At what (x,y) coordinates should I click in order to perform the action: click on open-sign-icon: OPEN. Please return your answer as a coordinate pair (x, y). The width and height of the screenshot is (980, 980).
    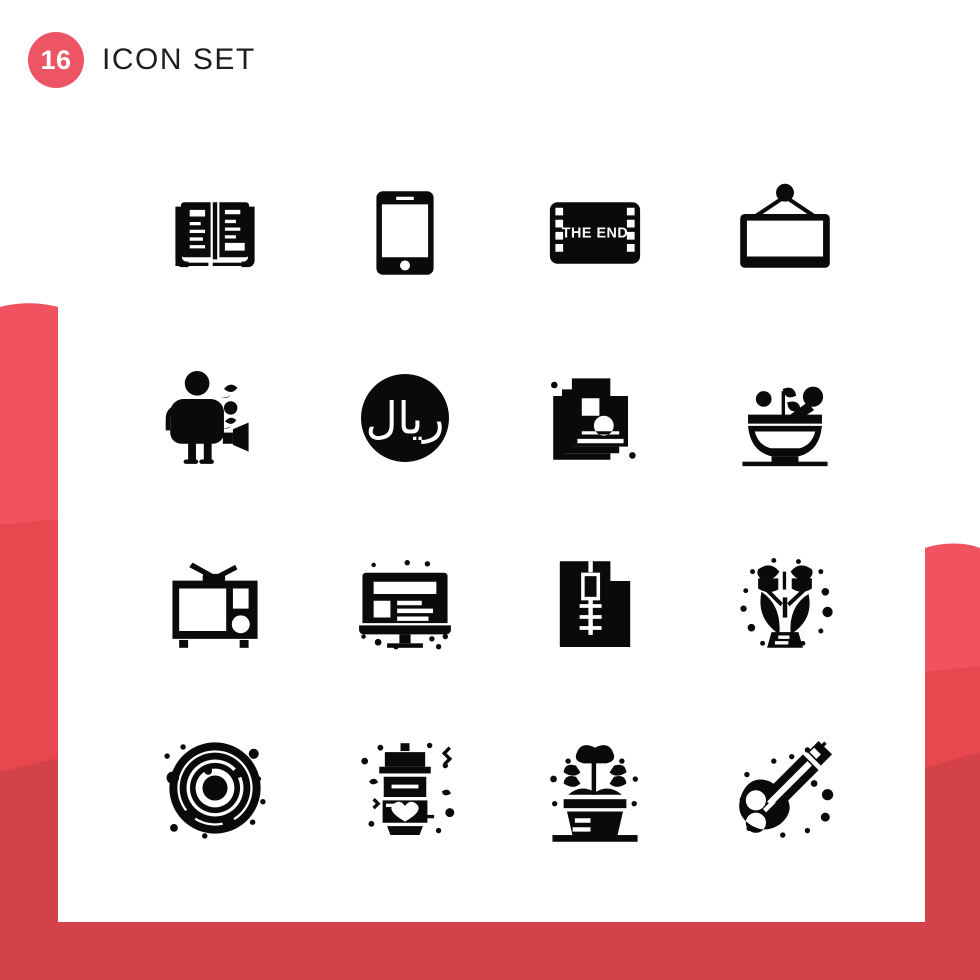
    Looking at the image, I should click on (785, 225).